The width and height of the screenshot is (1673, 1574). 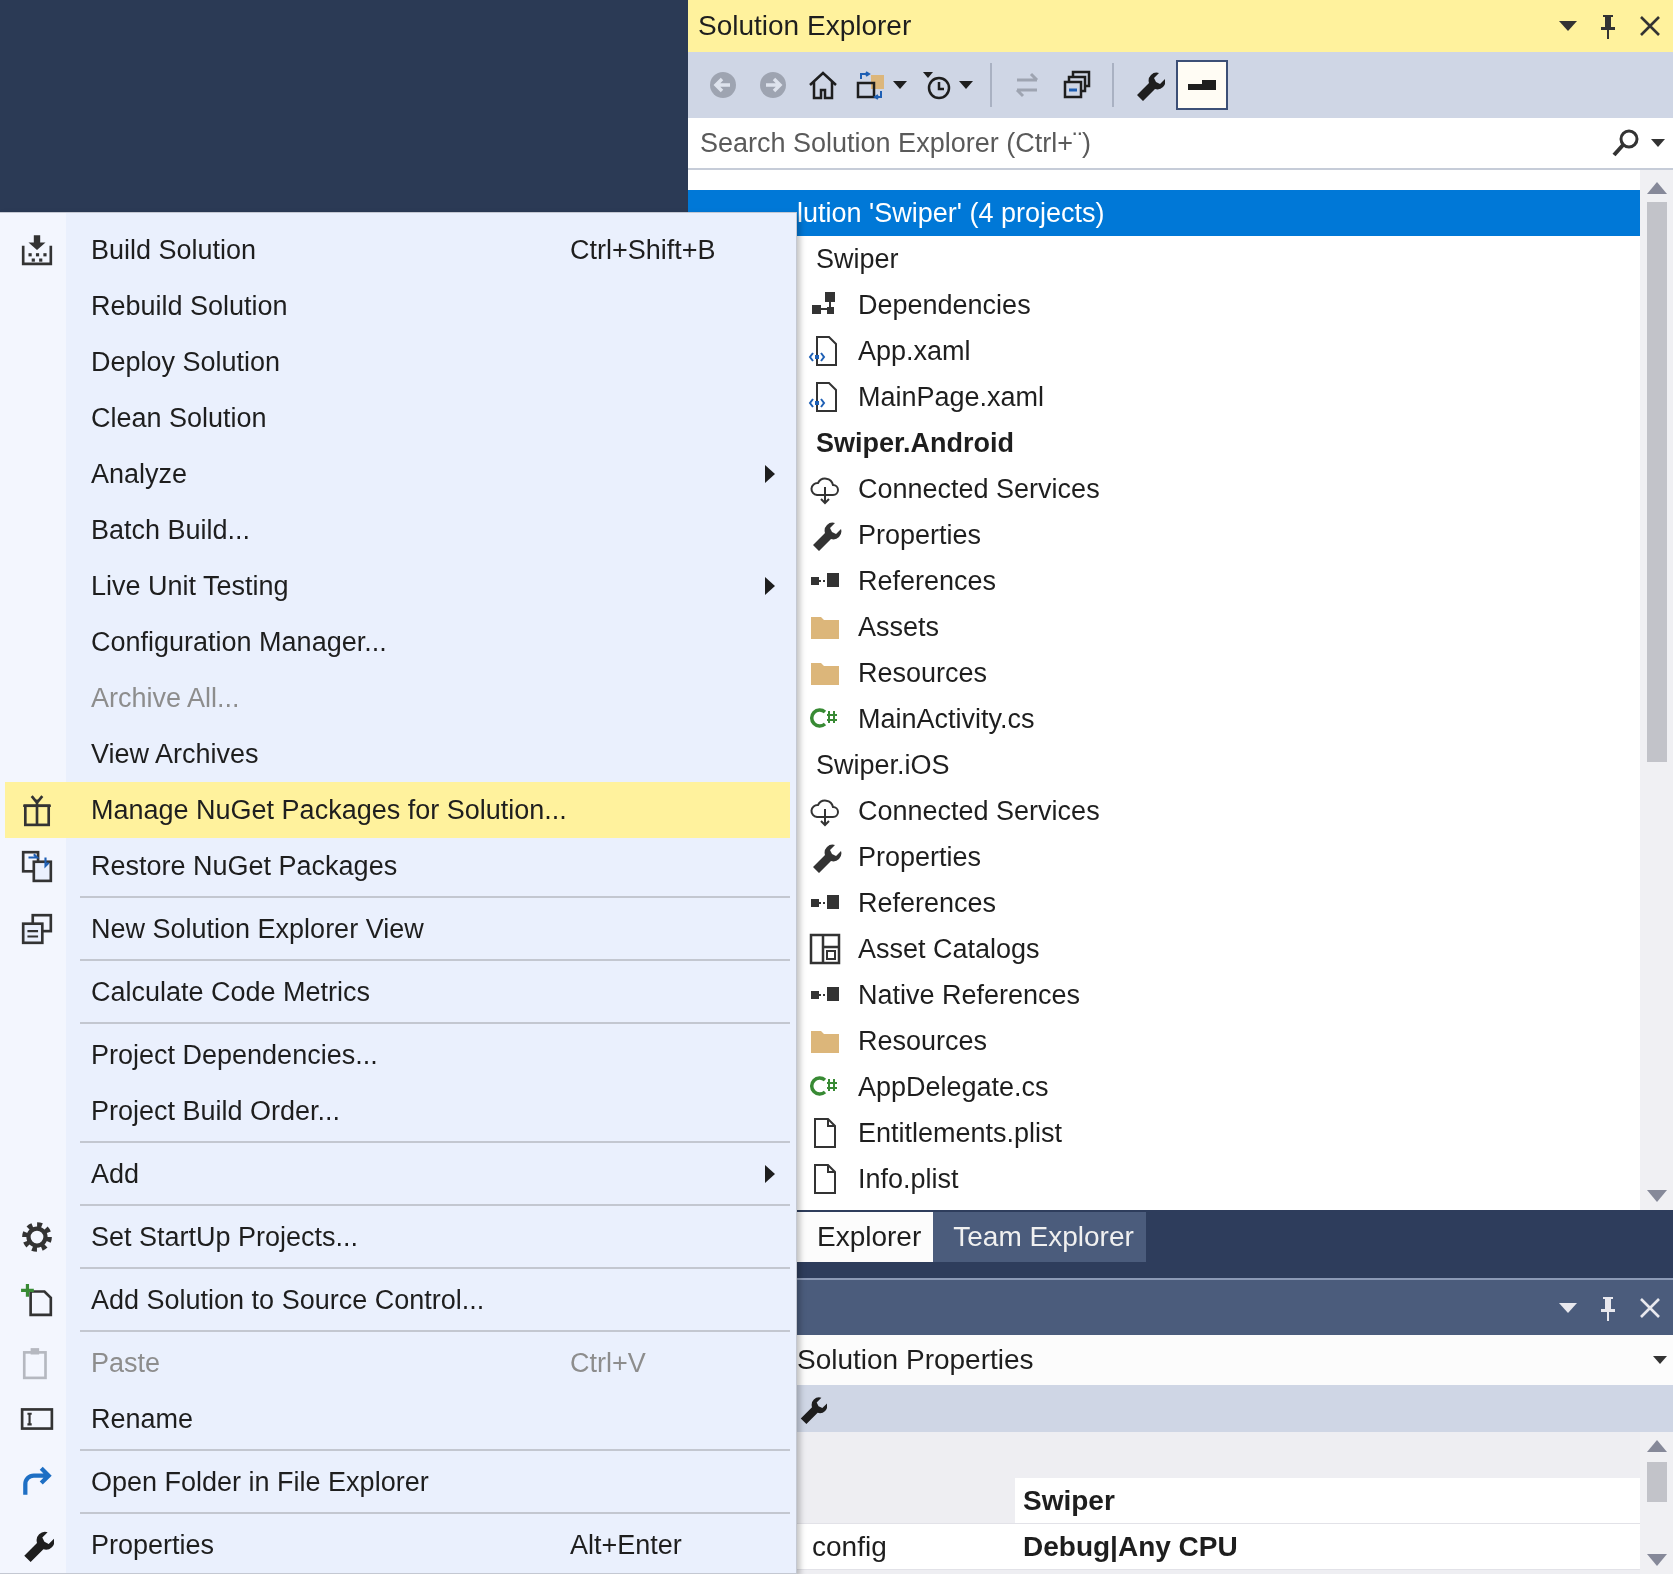 What do you see at coordinates (805, 26) in the screenshot?
I see `panel-title: Solution Explorer` at bounding box center [805, 26].